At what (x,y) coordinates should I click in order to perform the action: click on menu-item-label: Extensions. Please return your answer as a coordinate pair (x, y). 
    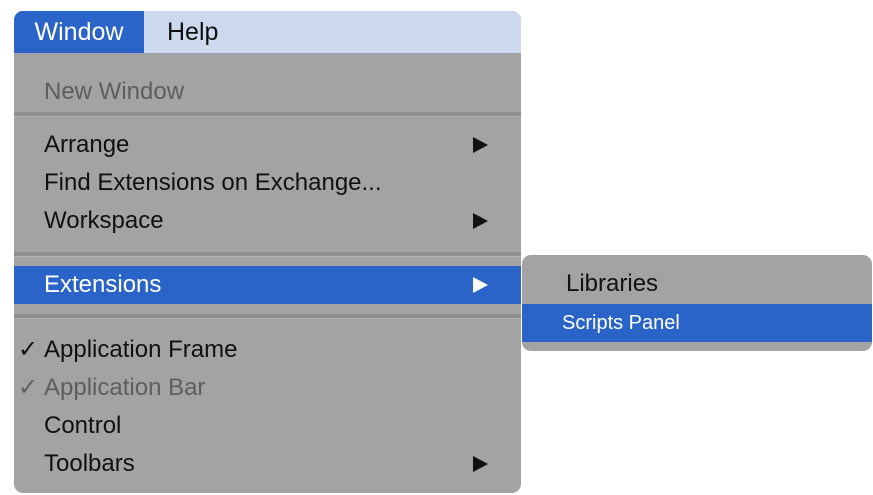
    Looking at the image, I should click on (103, 284).